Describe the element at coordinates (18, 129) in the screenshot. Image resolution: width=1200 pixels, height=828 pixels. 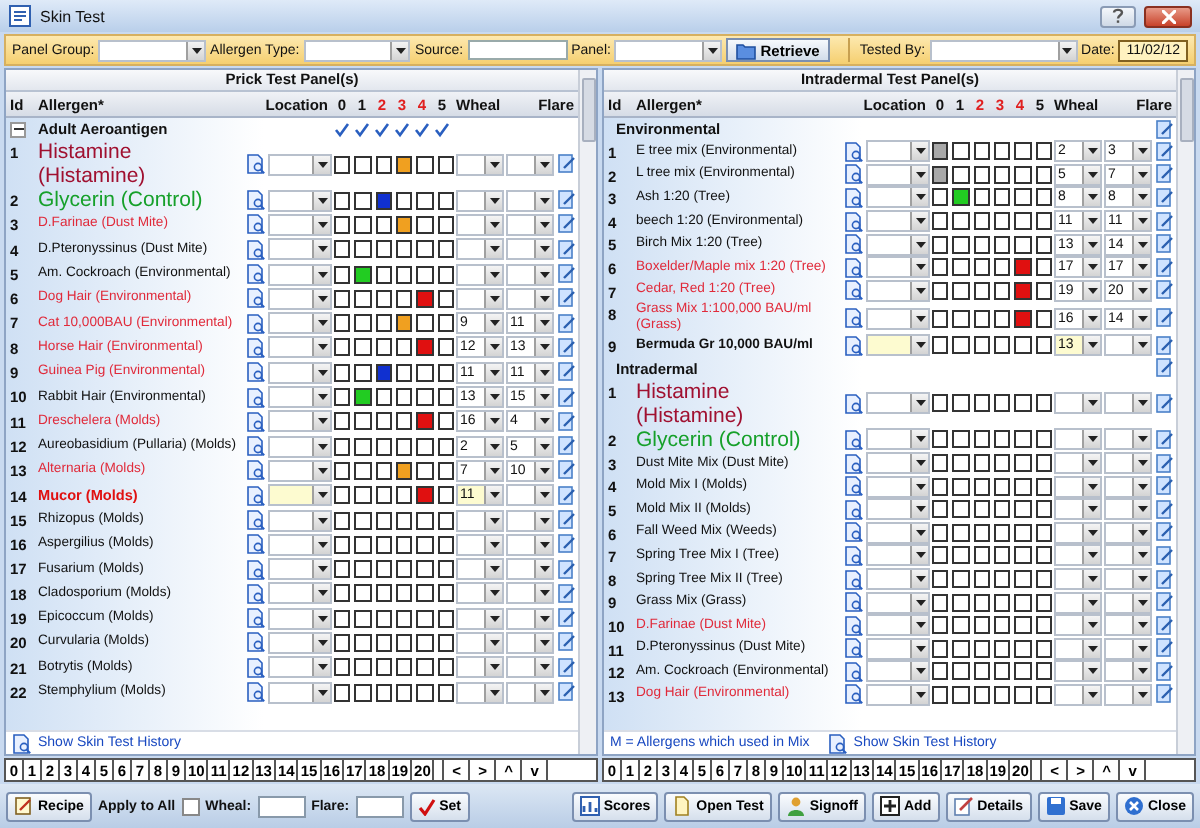
I see `collapse-toggle` at that location.